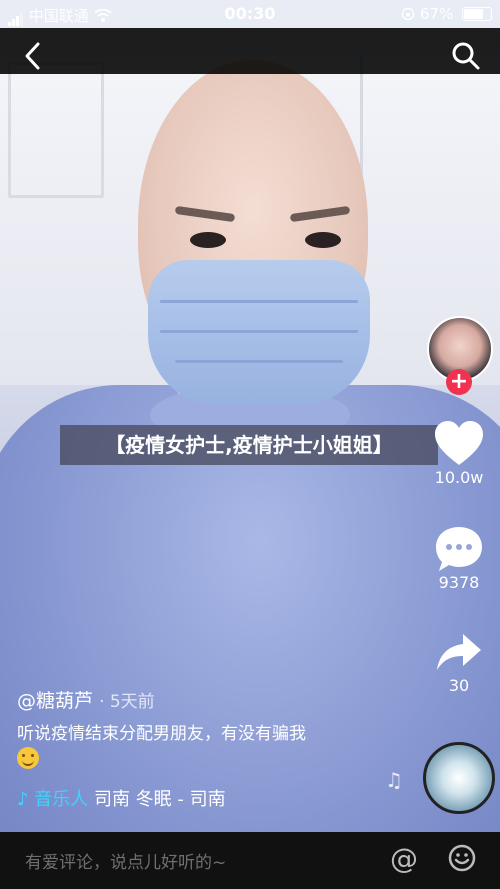 The height and width of the screenshot is (889, 500). Describe the element at coordinates (250, 860) in the screenshot. I see `comment-bar: 有爱评论，说点儿好听的~ @` at that location.